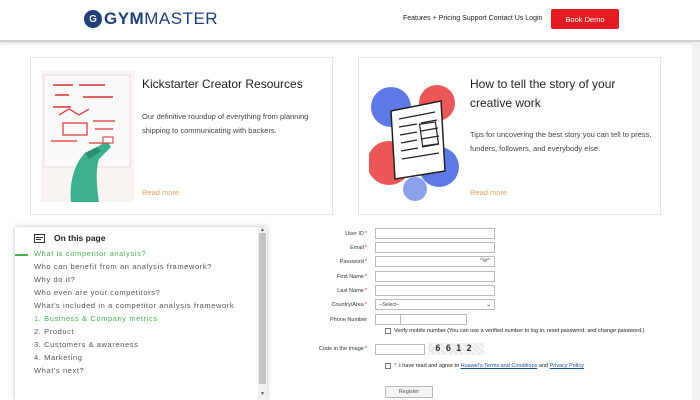  Describe the element at coordinates (350, 290) in the screenshot. I see `last-name-label: Last Name` at that location.